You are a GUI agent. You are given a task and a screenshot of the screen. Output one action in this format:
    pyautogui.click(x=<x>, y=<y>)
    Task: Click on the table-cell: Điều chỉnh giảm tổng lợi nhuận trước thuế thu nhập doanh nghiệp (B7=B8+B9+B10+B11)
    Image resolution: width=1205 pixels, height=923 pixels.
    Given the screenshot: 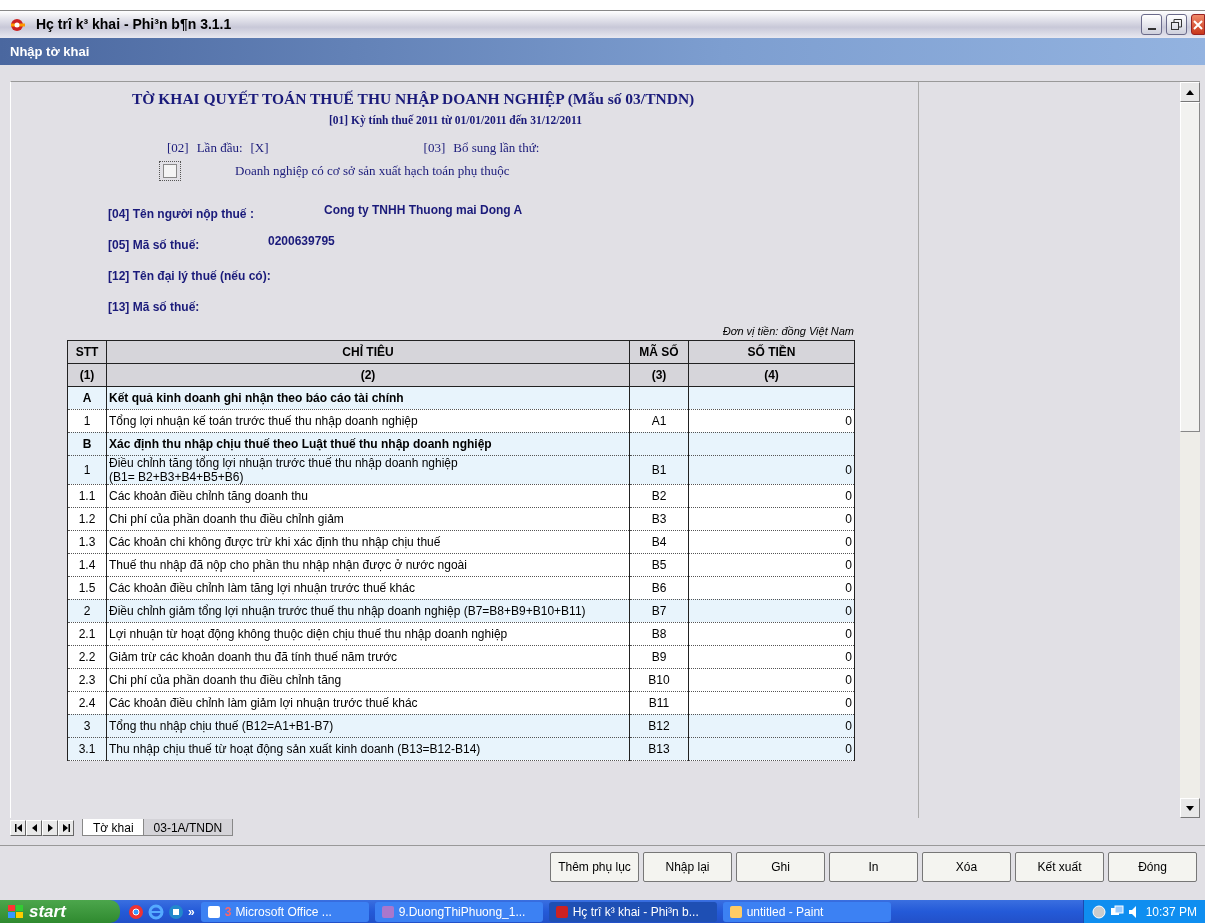 What is the action you would take?
    pyautogui.click(x=368, y=610)
    